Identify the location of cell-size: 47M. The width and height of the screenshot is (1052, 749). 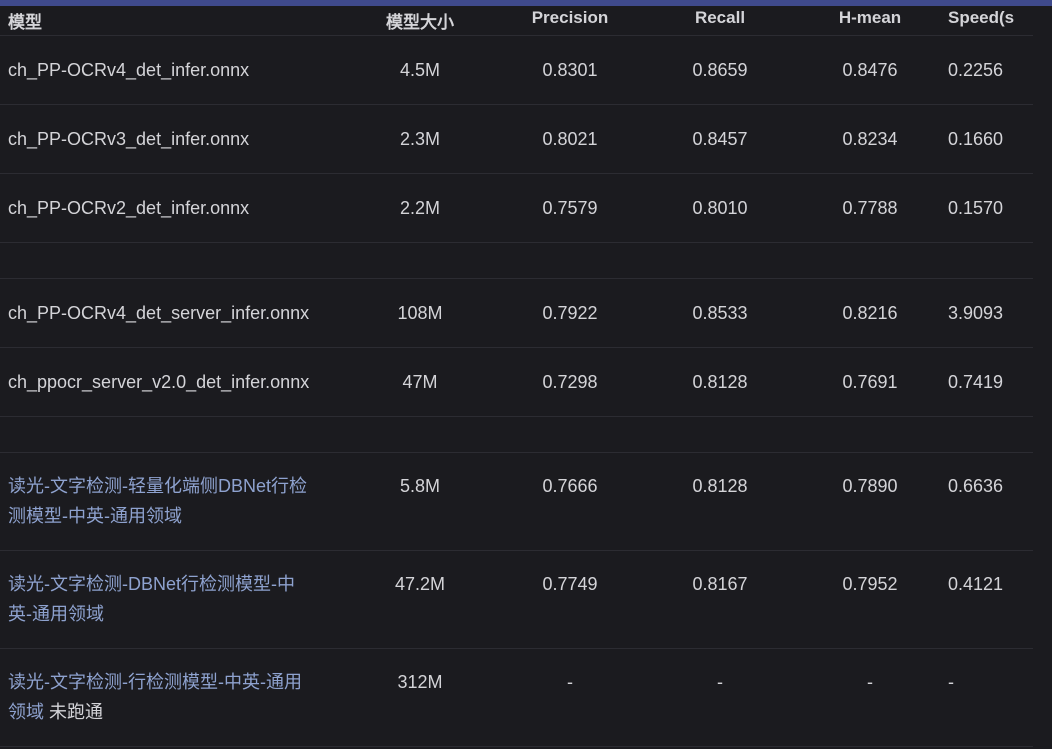
(420, 382).